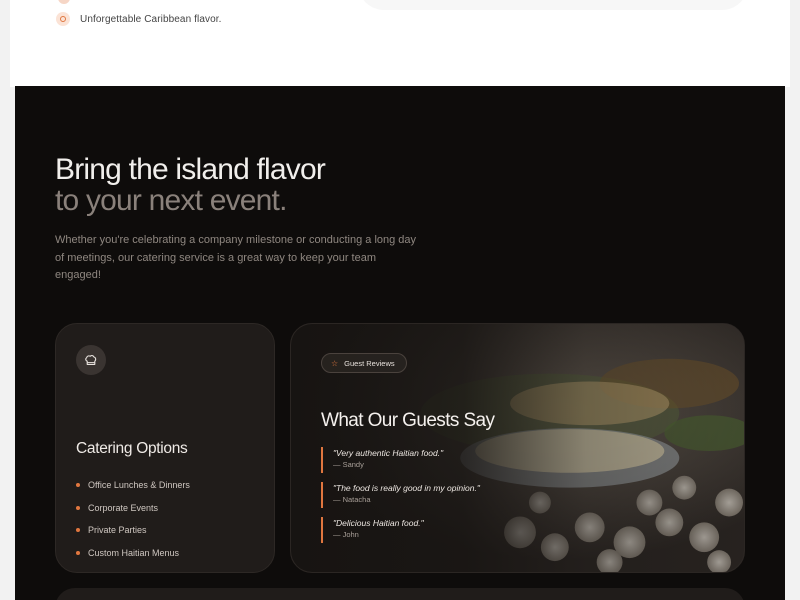 Image resolution: width=800 pixels, height=600 pixels. Describe the element at coordinates (388, 453) in the screenshot. I see `review-quote: "Very authentic Haitian food."` at that location.